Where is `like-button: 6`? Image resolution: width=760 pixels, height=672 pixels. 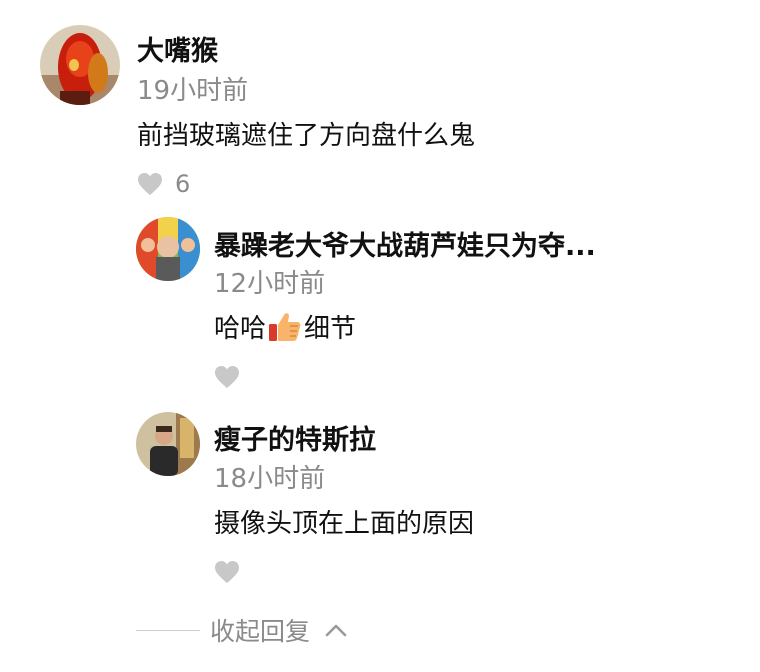 like-button: 6 is located at coordinates (163, 184).